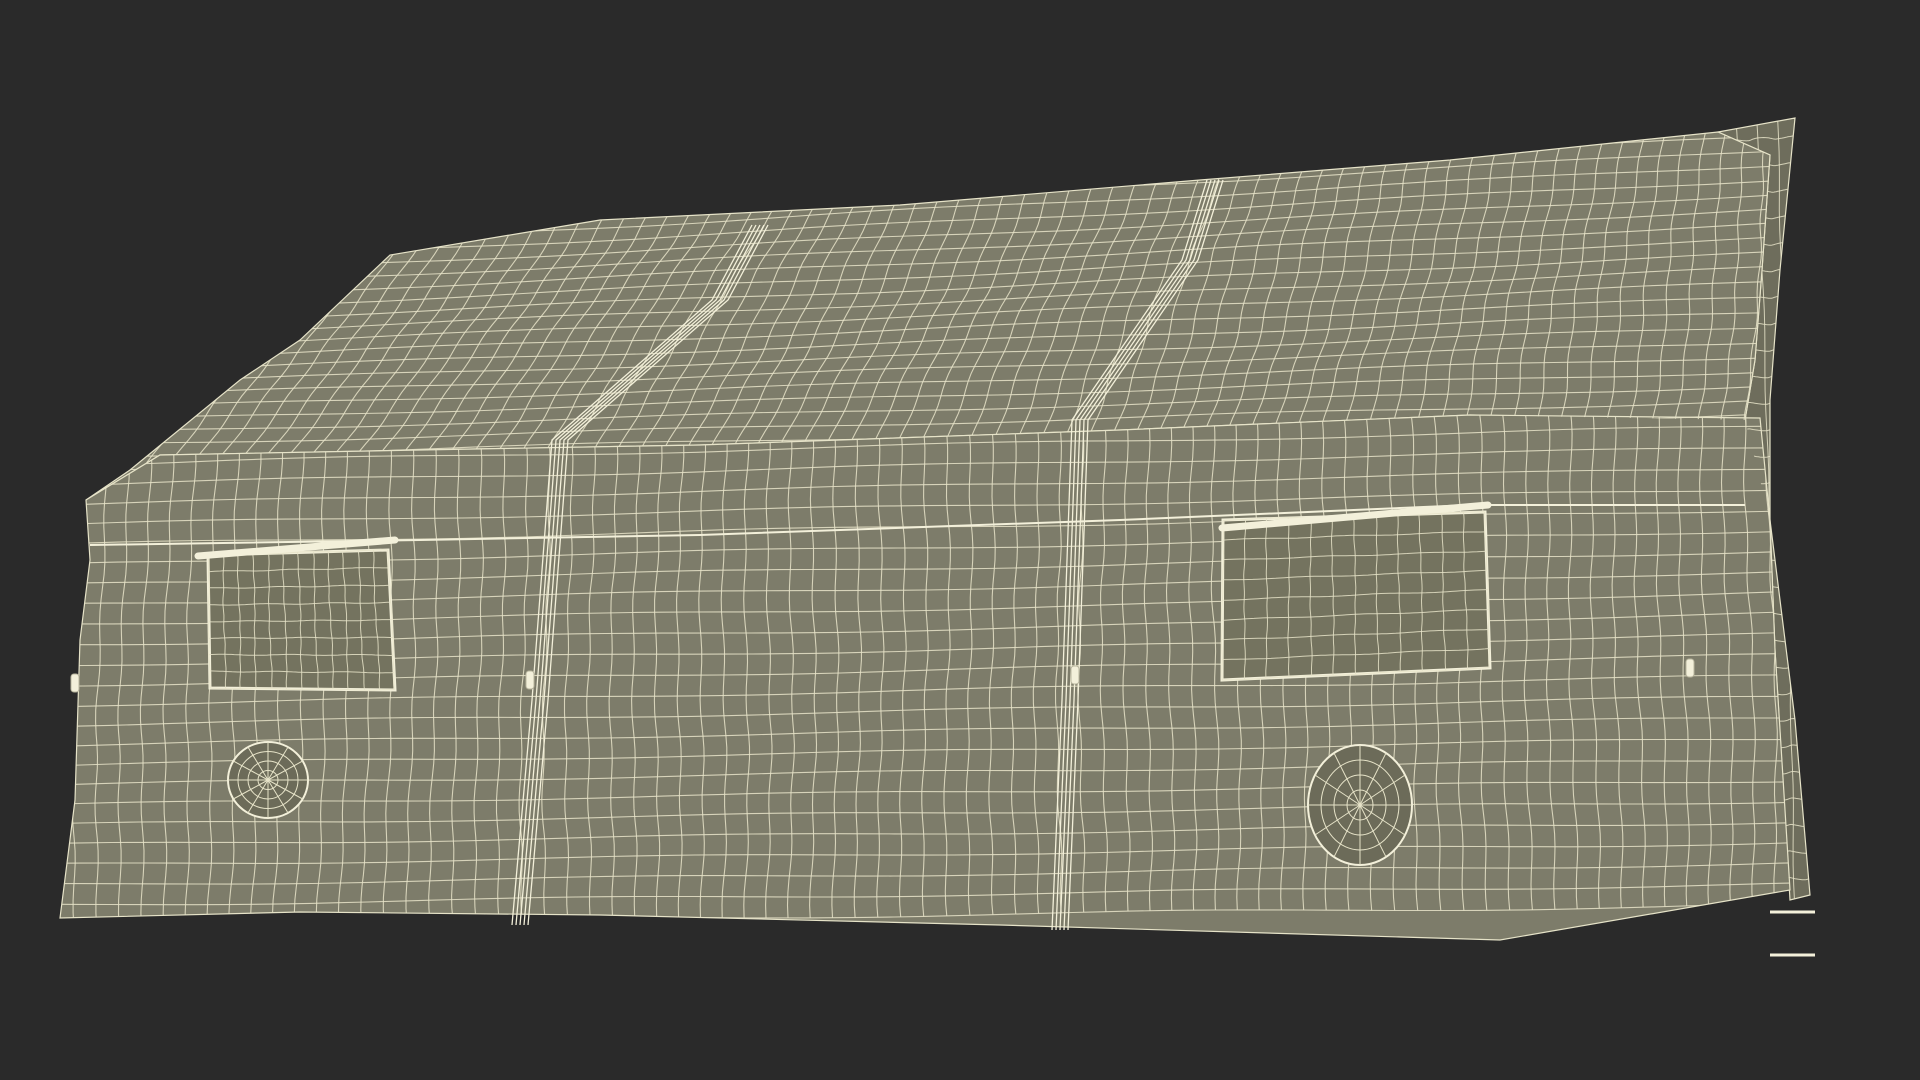 Image resolution: width=1920 pixels, height=1080 pixels. I want to click on vent-left, so click(268, 780).